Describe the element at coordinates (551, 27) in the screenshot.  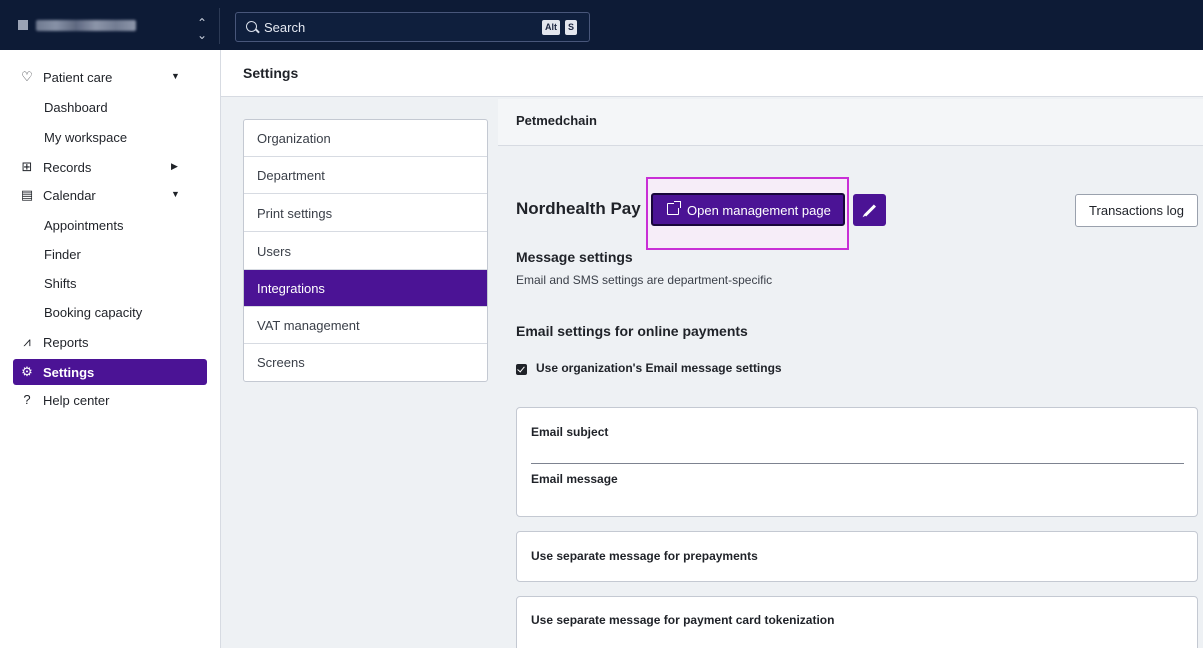
I see `shortcut-key-alt: Alt` at that location.